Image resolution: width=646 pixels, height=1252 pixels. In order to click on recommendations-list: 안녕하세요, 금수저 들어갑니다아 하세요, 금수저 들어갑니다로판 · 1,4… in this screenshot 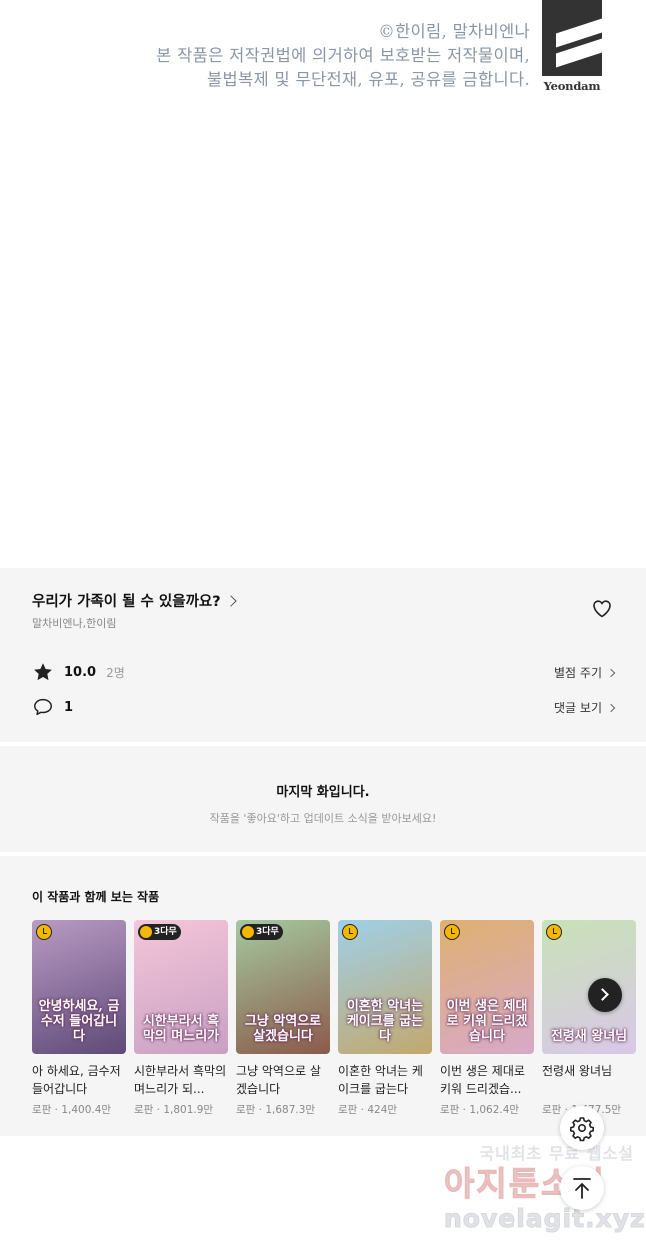, I will do `click(334, 1018)`.